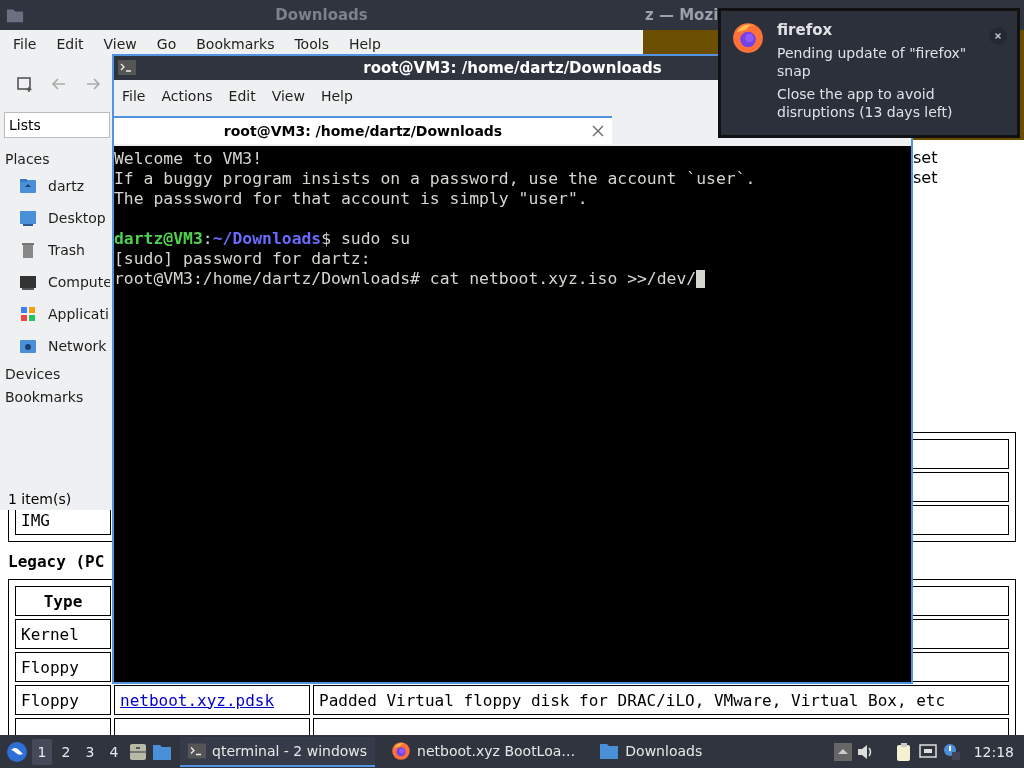  Describe the element at coordinates (57, 250) in the screenshot. I see `sidebar-item: Trash` at that location.